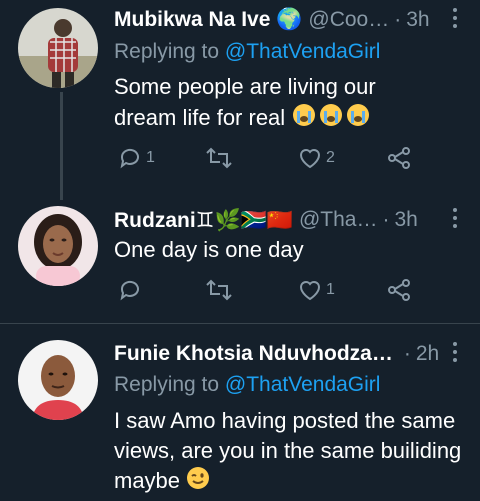 The image size is (480, 501). Describe the element at coordinates (427, 354) in the screenshot. I see `timestamp: 2h` at that location.